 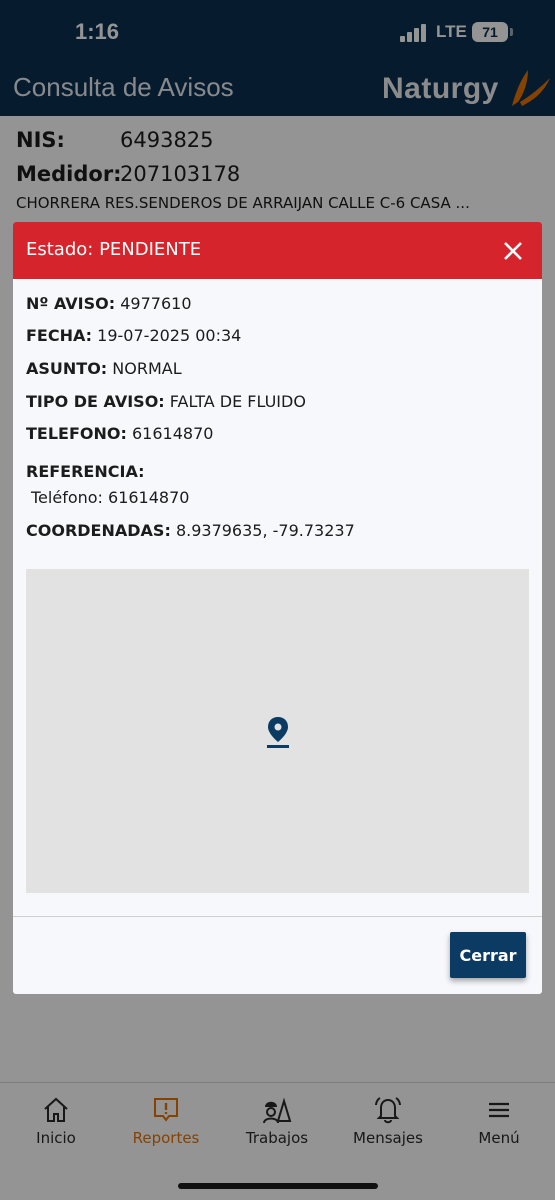 What do you see at coordinates (110, 497) in the screenshot?
I see `referencia-value: Teléfono: 61614870` at bounding box center [110, 497].